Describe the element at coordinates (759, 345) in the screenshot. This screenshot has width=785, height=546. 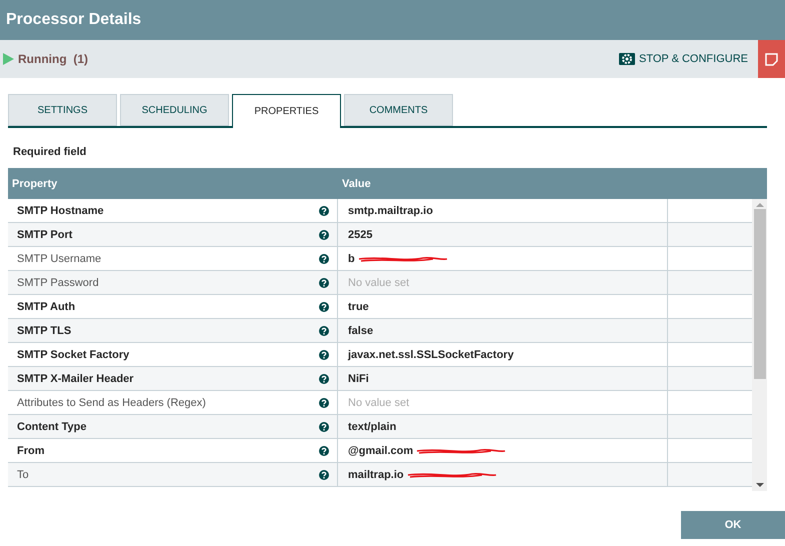
I see `scrollbar` at that location.